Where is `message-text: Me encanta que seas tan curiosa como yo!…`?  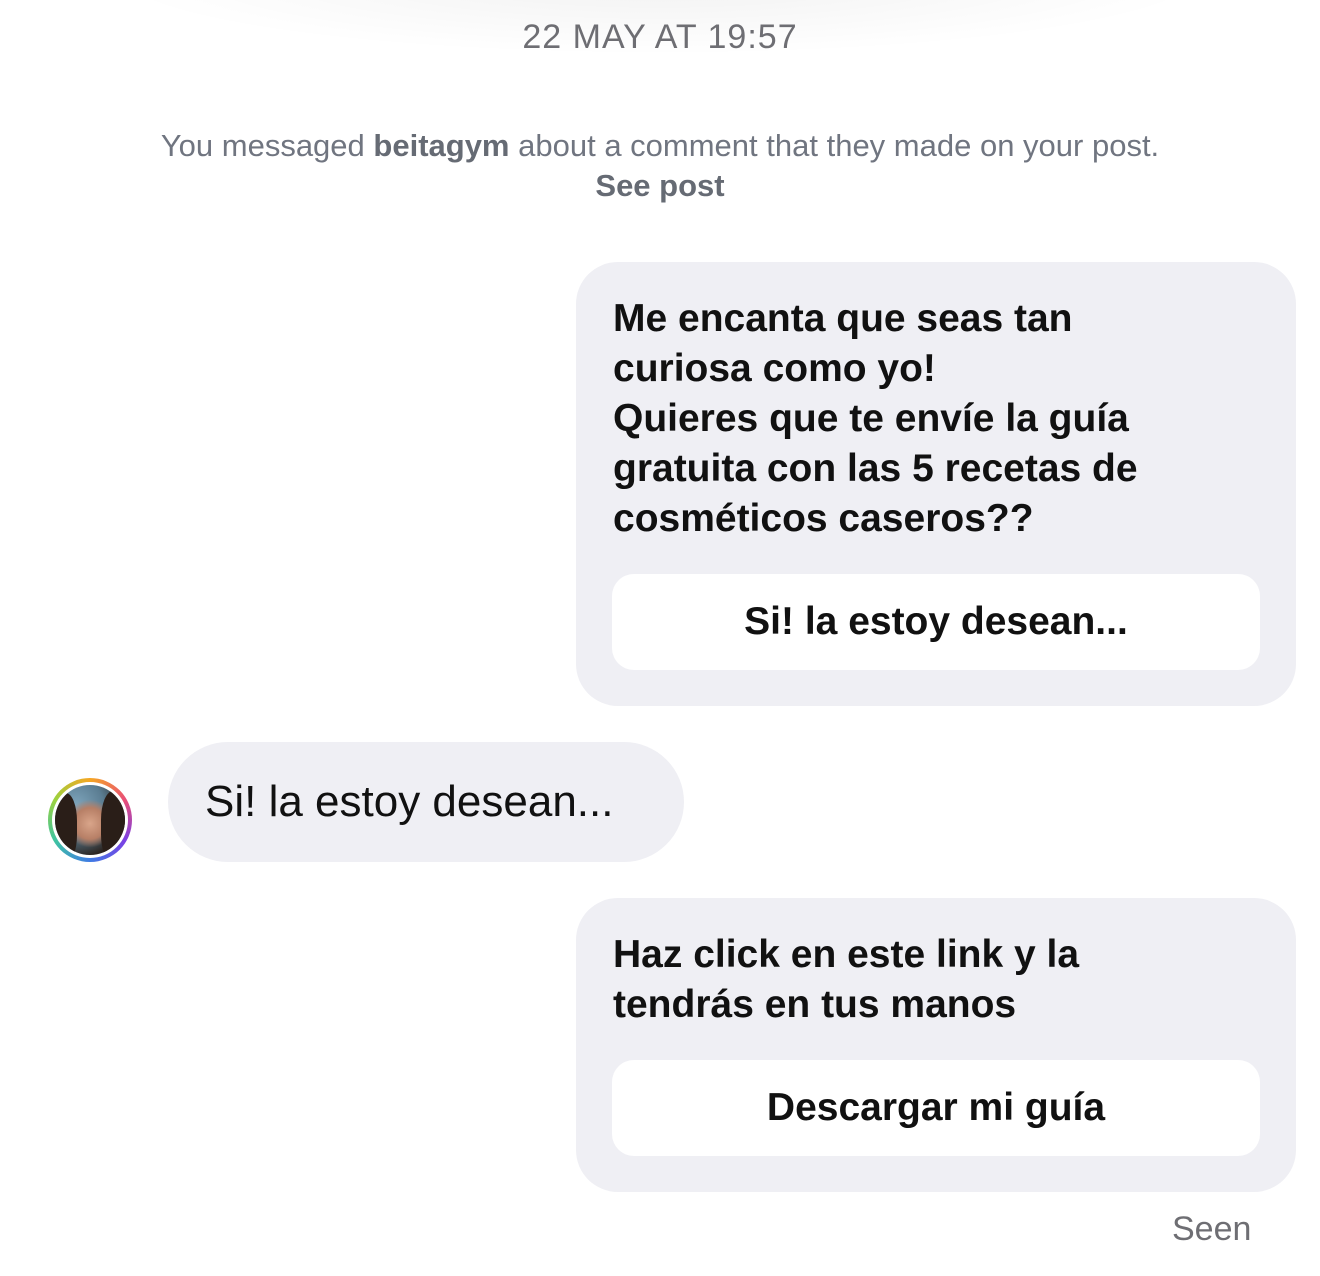
message-text: Me encanta que seas tan curiosa como yo!… is located at coordinates (875, 418).